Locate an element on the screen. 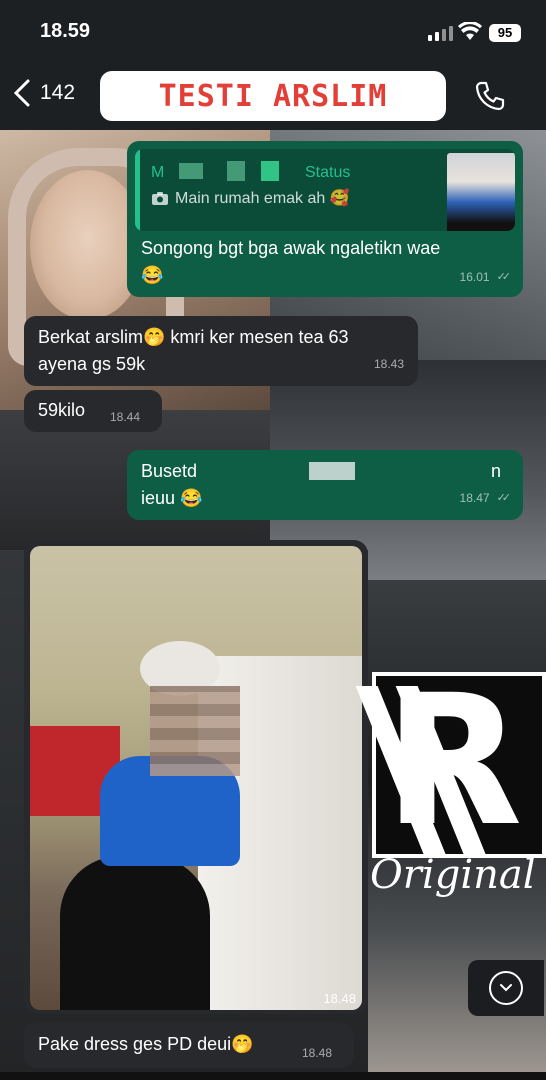 This screenshot has height=1080, width=546. message-meta: 18.47 ✓✓ is located at coordinates (485, 498).